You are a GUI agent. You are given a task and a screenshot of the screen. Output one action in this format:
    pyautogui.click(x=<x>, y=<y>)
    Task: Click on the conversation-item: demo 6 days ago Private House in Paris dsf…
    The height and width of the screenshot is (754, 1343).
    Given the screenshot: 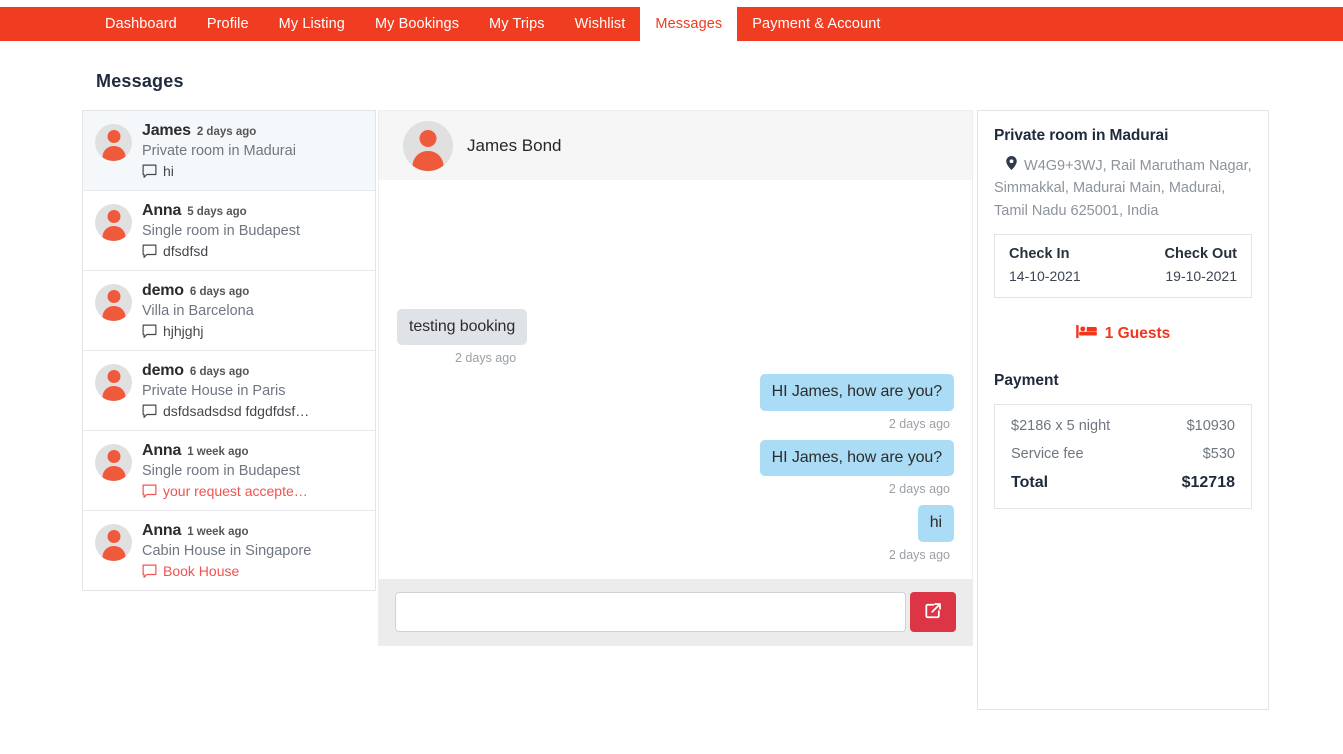 What is the action you would take?
    pyautogui.click(x=229, y=391)
    